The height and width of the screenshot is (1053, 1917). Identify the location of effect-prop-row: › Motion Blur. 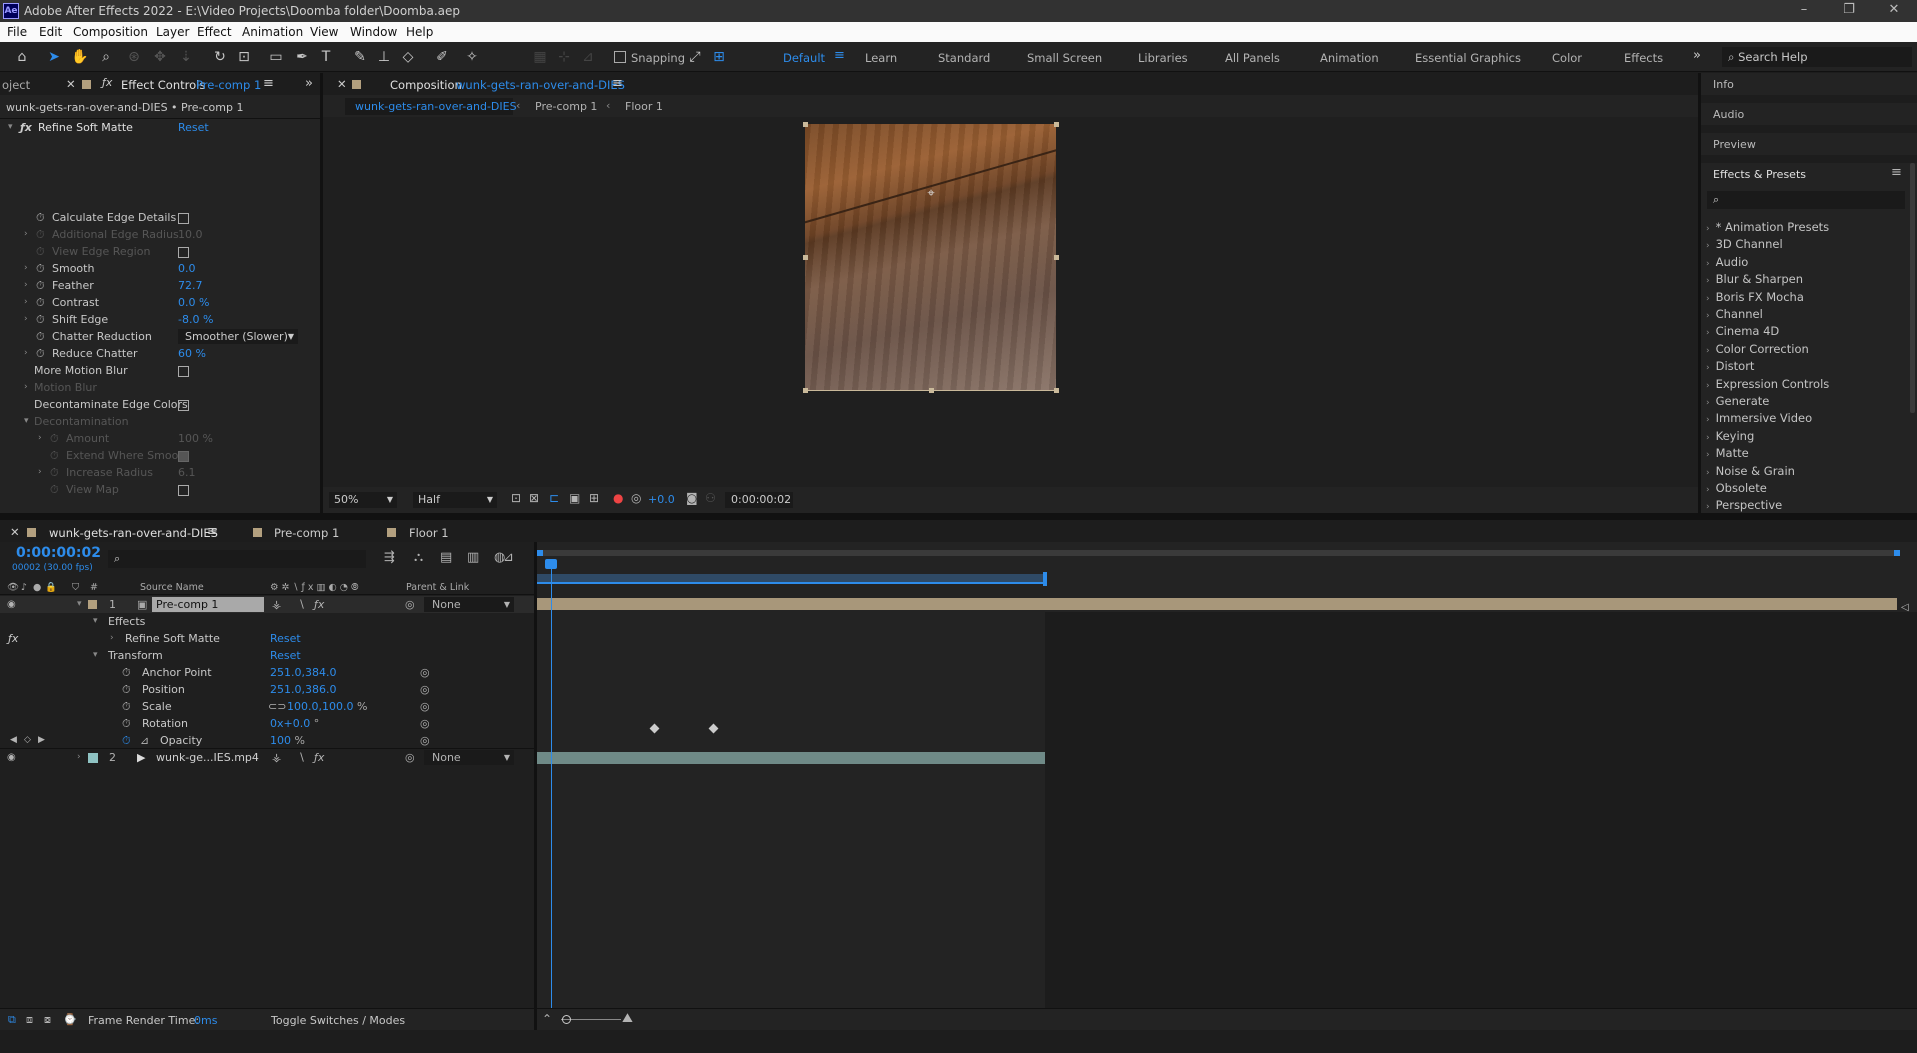
(159, 387).